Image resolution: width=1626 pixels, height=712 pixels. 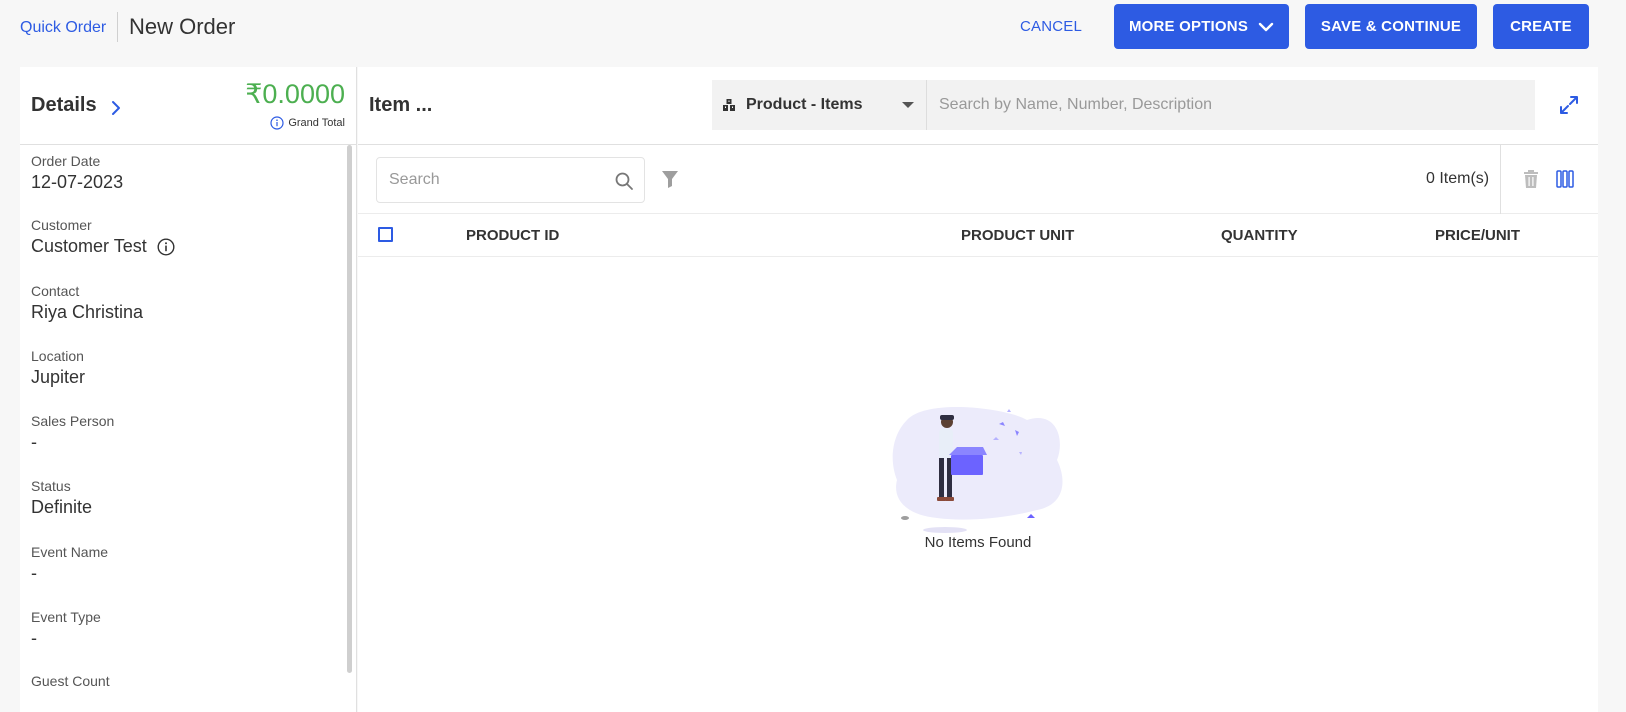 What do you see at coordinates (385, 234) in the screenshot?
I see `select-all-checkbox` at bounding box center [385, 234].